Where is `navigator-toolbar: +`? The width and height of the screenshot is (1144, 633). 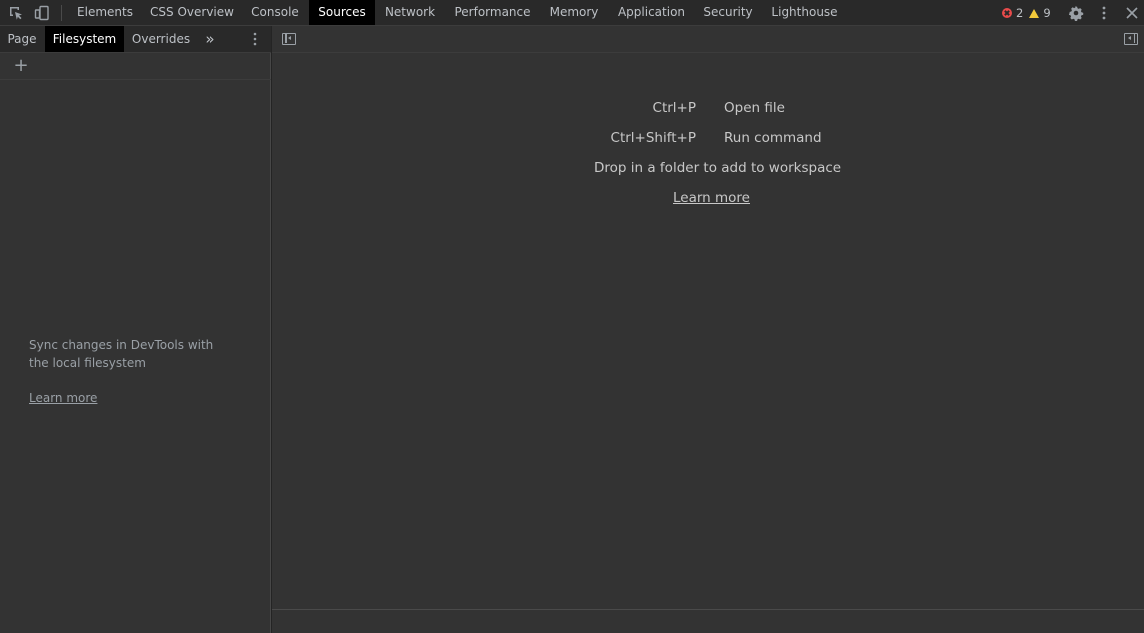
navigator-toolbar: + is located at coordinates (135, 66).